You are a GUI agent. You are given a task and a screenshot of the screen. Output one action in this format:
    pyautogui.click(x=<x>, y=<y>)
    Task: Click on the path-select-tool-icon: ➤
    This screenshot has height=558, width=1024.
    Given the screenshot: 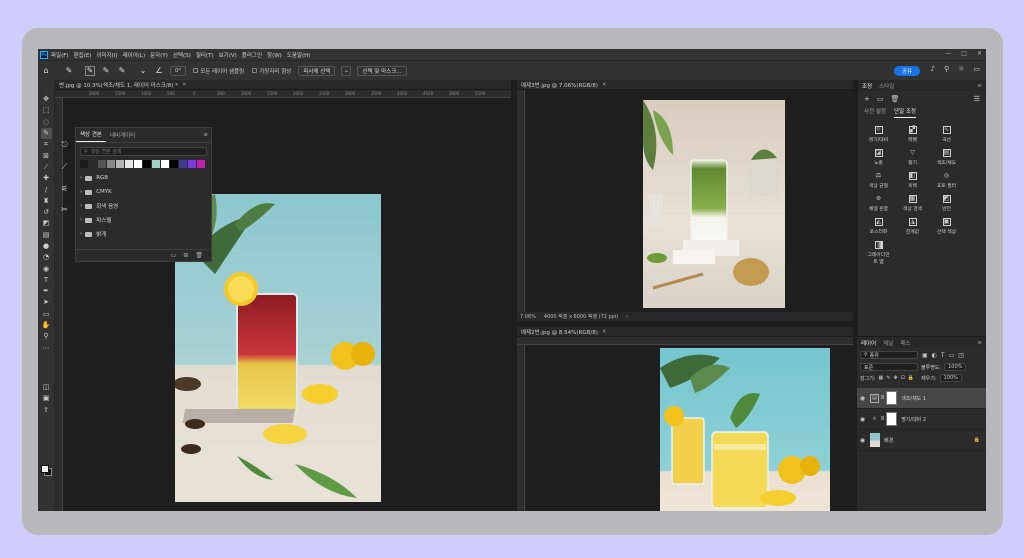 What is the action you would take?
    pyautogui.click(x=46, y=302)
    